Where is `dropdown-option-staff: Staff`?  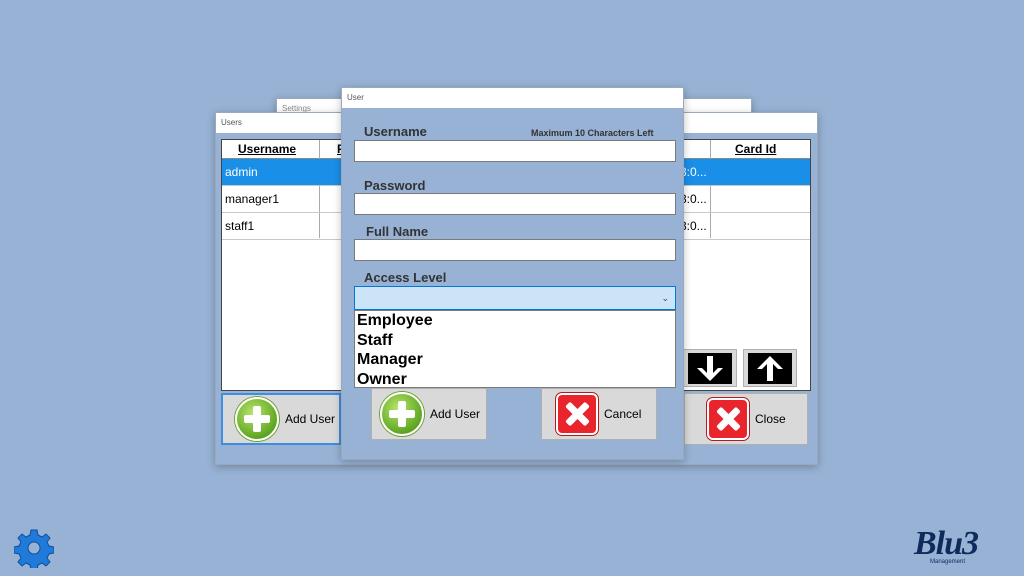 dropdown-option-staff: Staff is located at coordinates (515, 341).